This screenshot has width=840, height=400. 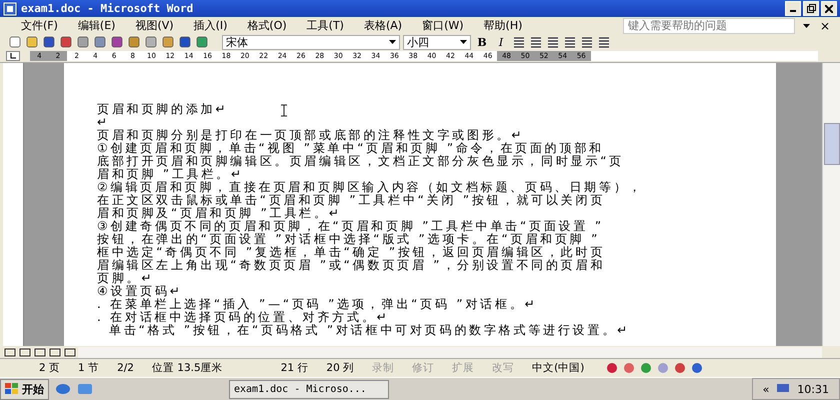 I want to click on menu-item: 编辑(E), so click(x=96, y=25).